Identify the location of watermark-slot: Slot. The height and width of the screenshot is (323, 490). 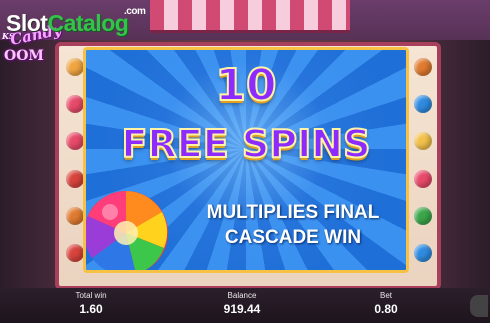
(27, 23).